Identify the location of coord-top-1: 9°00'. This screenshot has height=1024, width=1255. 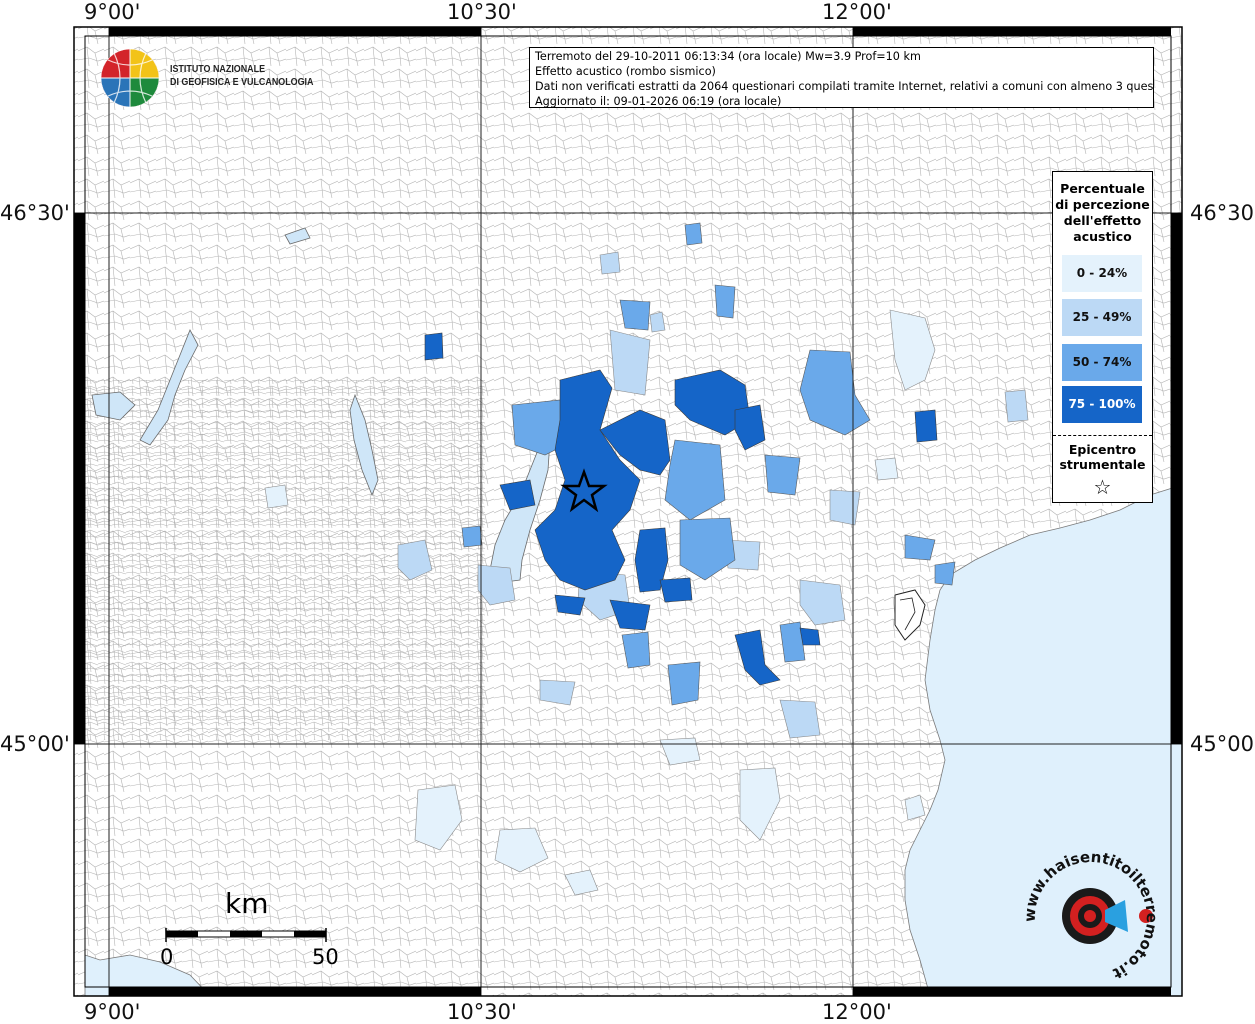
(112, 12).